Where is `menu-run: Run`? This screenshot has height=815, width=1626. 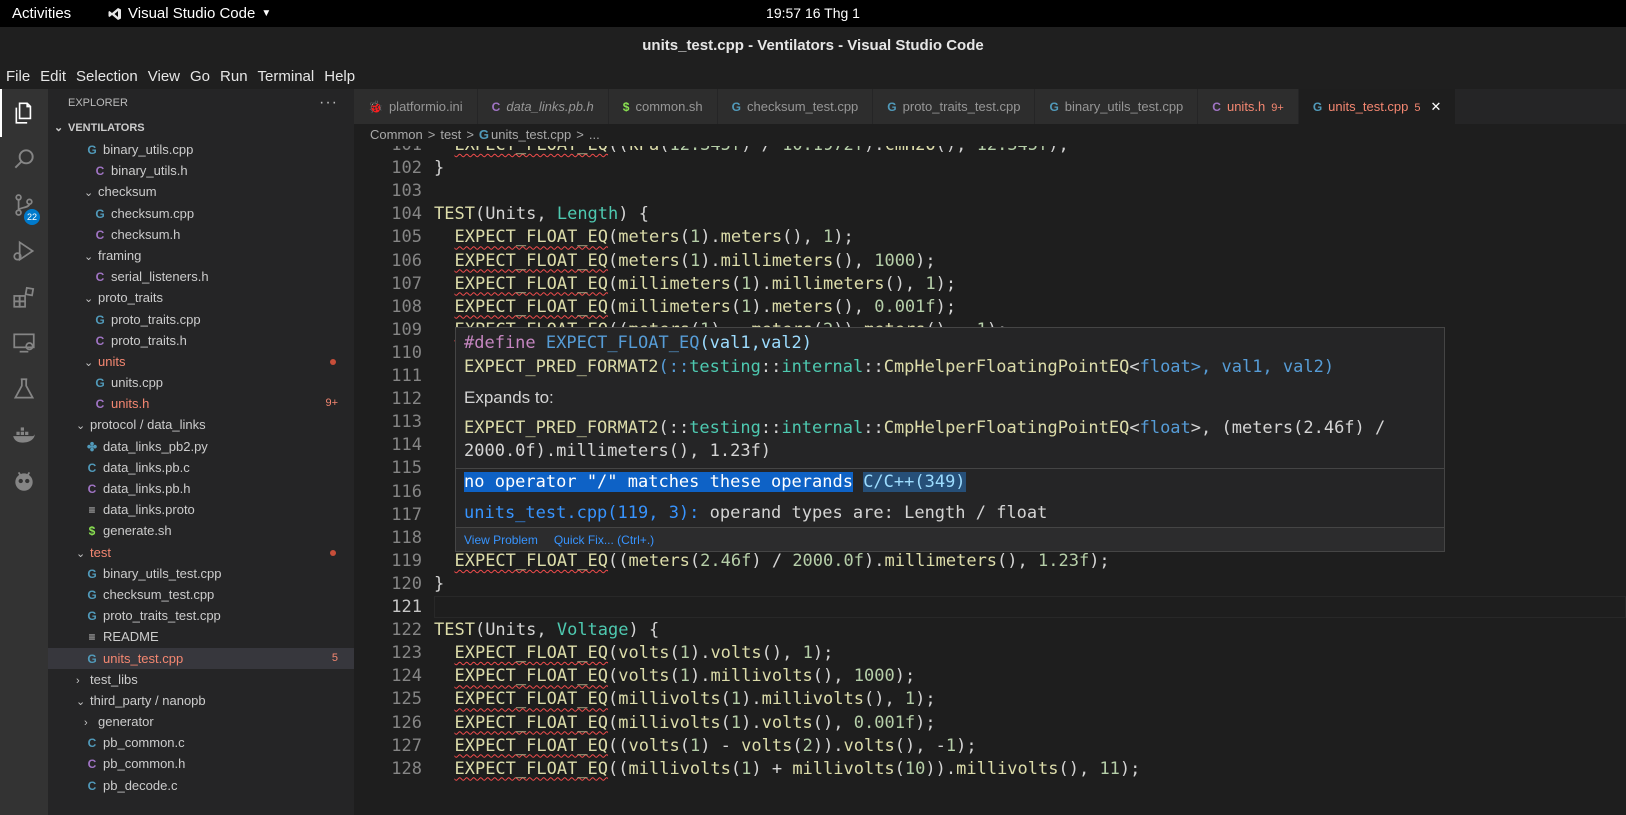
menu-run: Run is located at coordinates (234, 77).